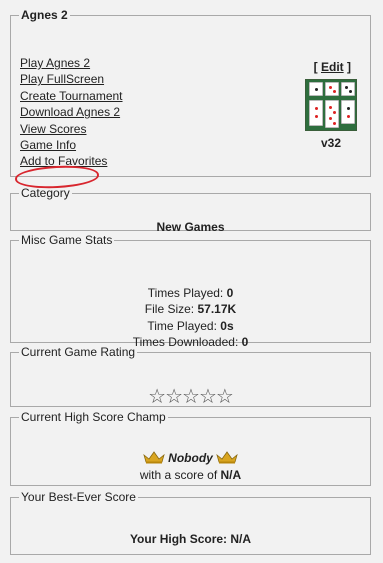 This screenshot has height=563, width=383. What do you see at coordinates (184, 325) in the screenshot?
I see `stat-label: Time Played:` at bounding box center [184, 325].